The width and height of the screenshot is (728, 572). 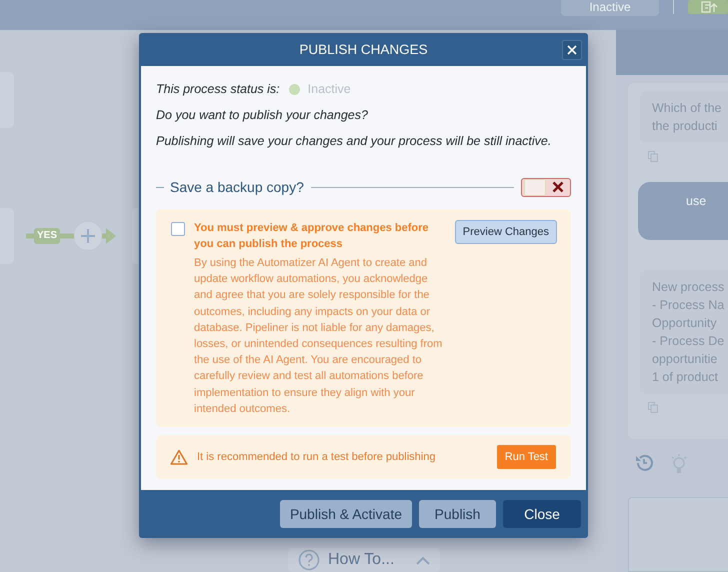 What do you see at coordinates (218, 89) in the screenshot?
I see `status-label: This process status is:` at bounding box center [218, 89].